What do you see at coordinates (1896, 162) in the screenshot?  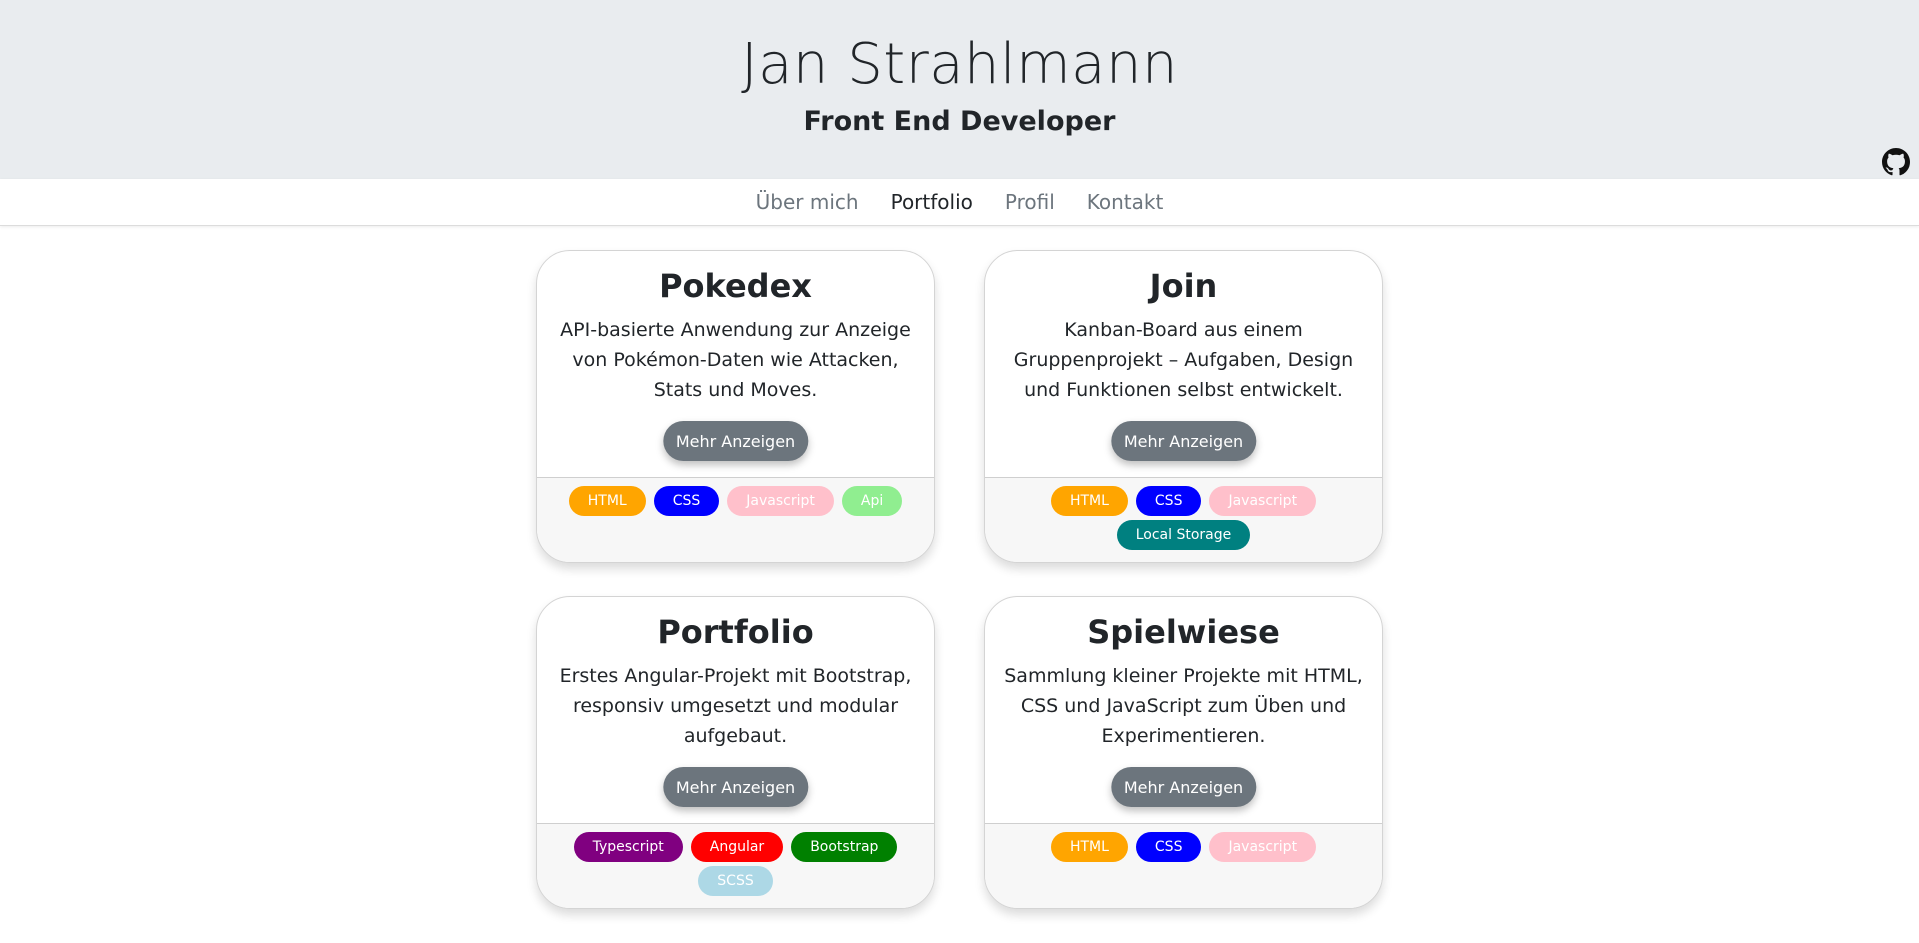 I see `github-icon` at bounding box center [1896, 162].